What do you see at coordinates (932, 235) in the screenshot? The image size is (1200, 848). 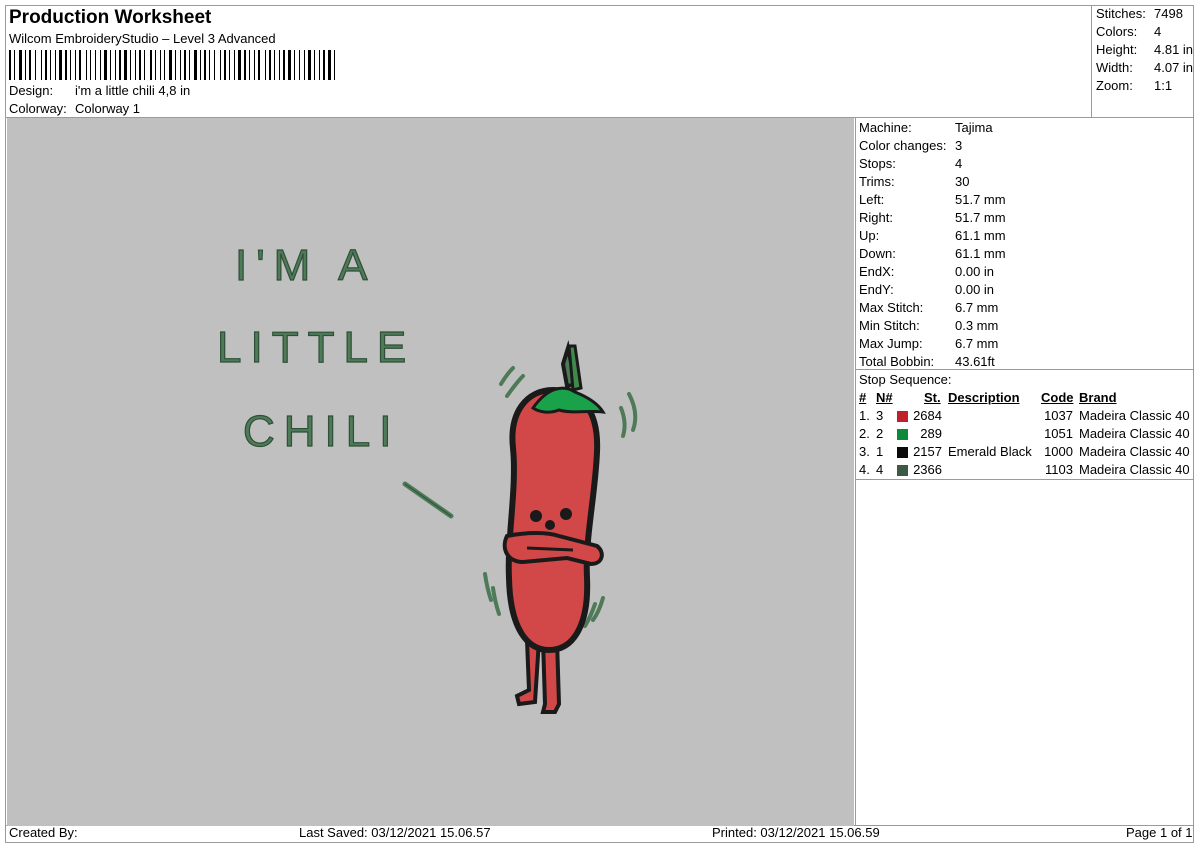 I see `info-row: Up: 61.1 mm` at bounding box center [932, 235].